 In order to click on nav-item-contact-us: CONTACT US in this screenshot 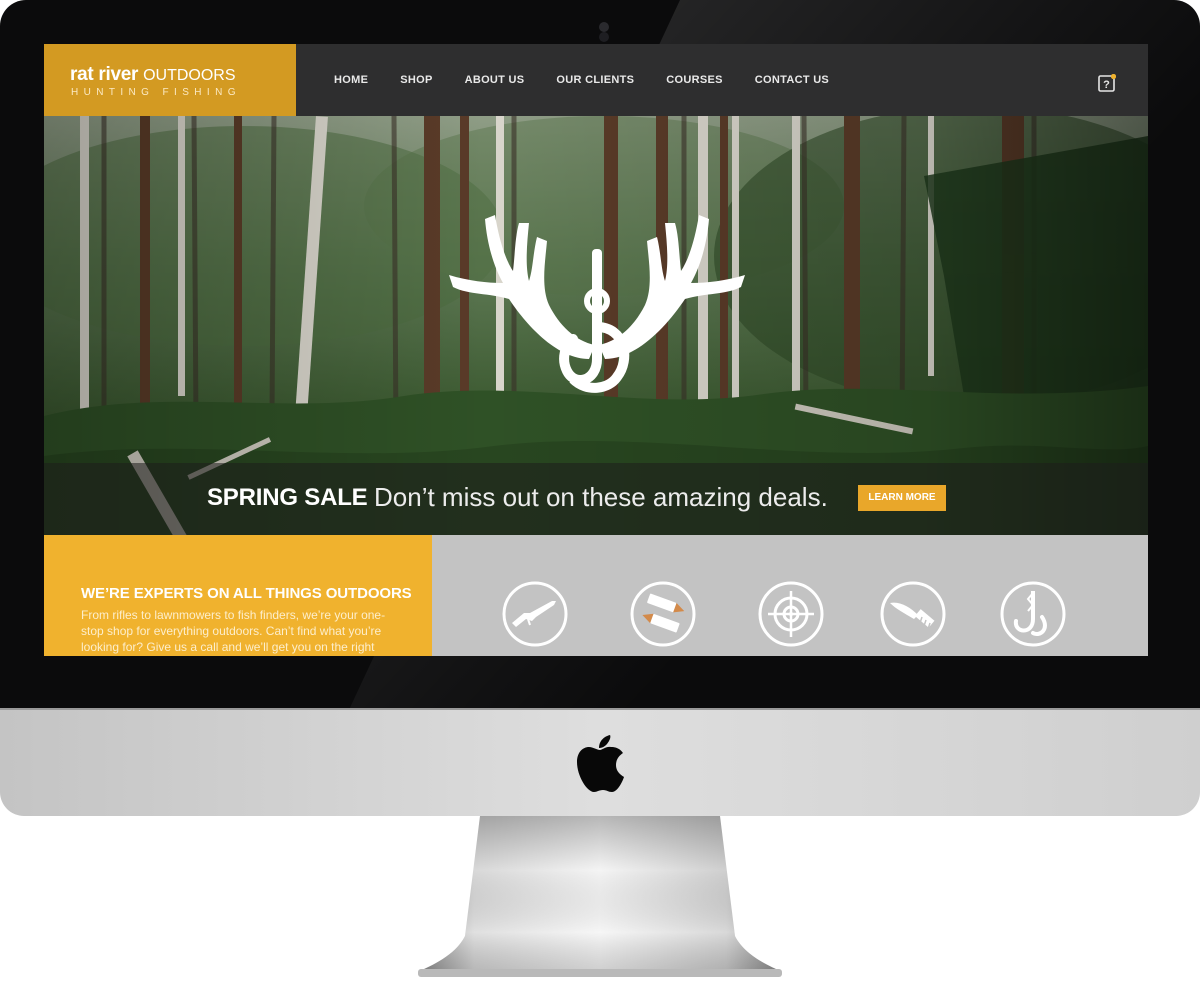, I will do `click(792, 80)`.